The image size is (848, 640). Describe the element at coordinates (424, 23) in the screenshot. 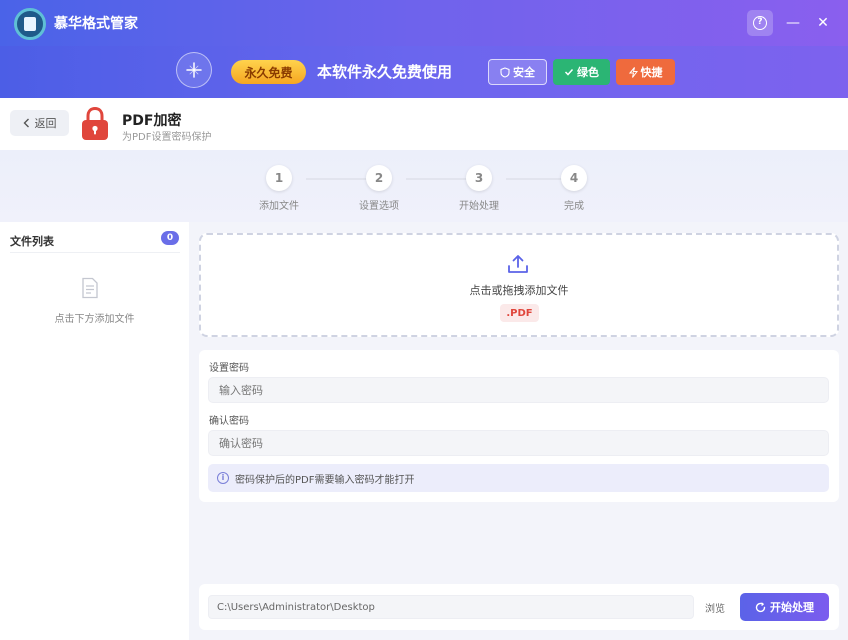

I see `title-bar: 慕华格式管家 ? — ✕` at that location.